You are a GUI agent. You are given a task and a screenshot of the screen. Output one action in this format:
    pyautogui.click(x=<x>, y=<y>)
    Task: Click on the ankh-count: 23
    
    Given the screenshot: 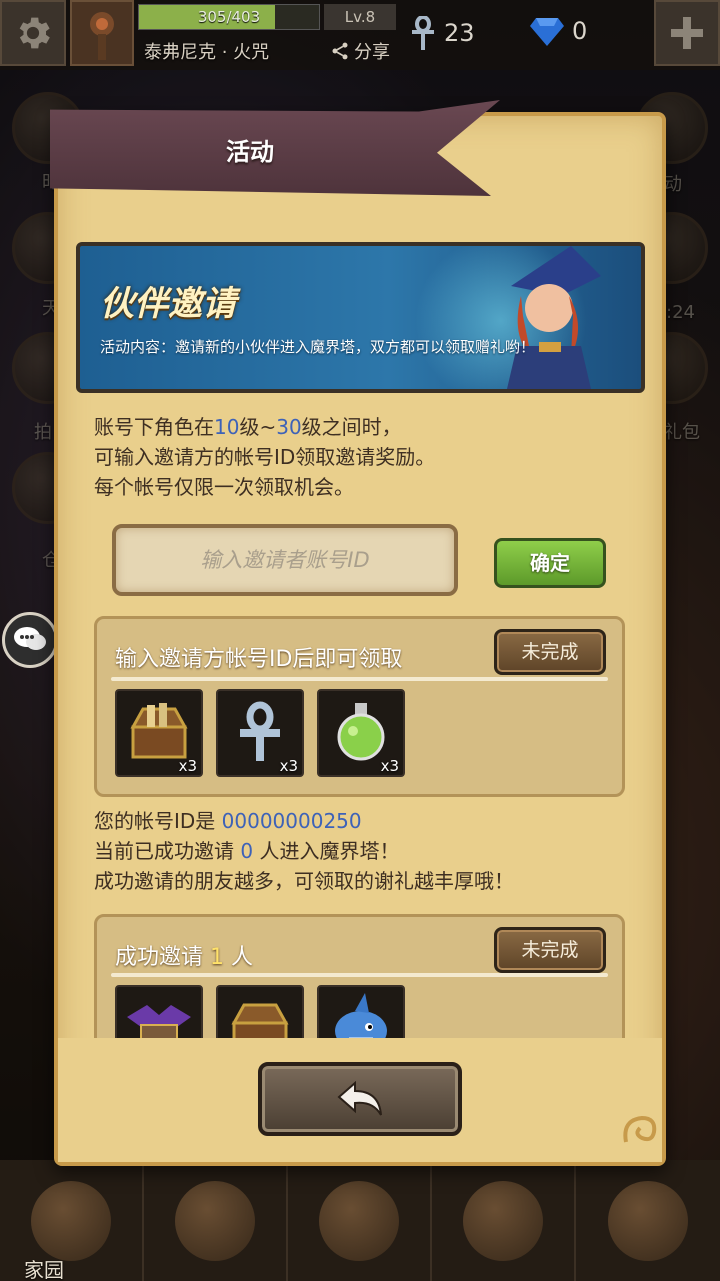 What is the action you would take?
    pyautogui.click(x=459, y=33)
    